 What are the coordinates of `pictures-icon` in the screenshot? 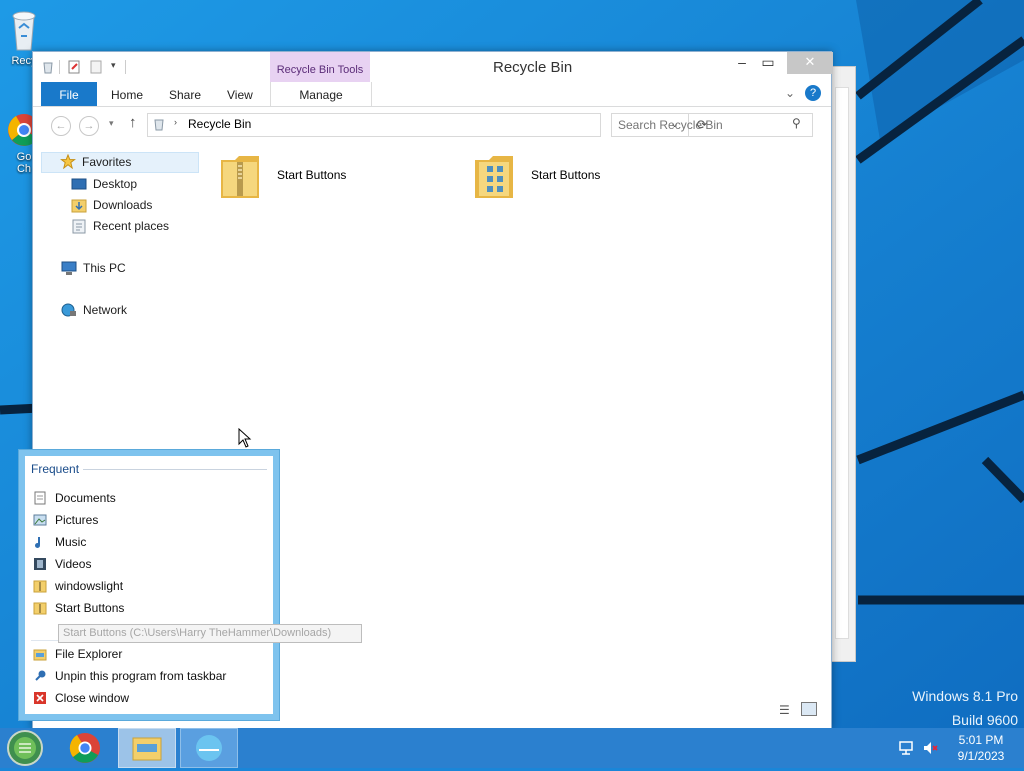 It's located at (40, 520).